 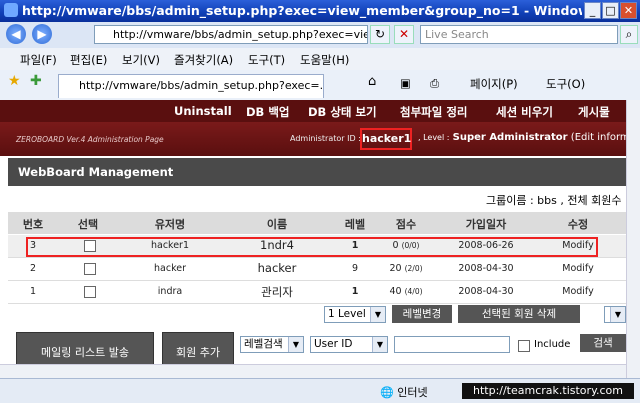 I want to click on internet-zone: 🌐 인터넷, so click(x=404, y=392).